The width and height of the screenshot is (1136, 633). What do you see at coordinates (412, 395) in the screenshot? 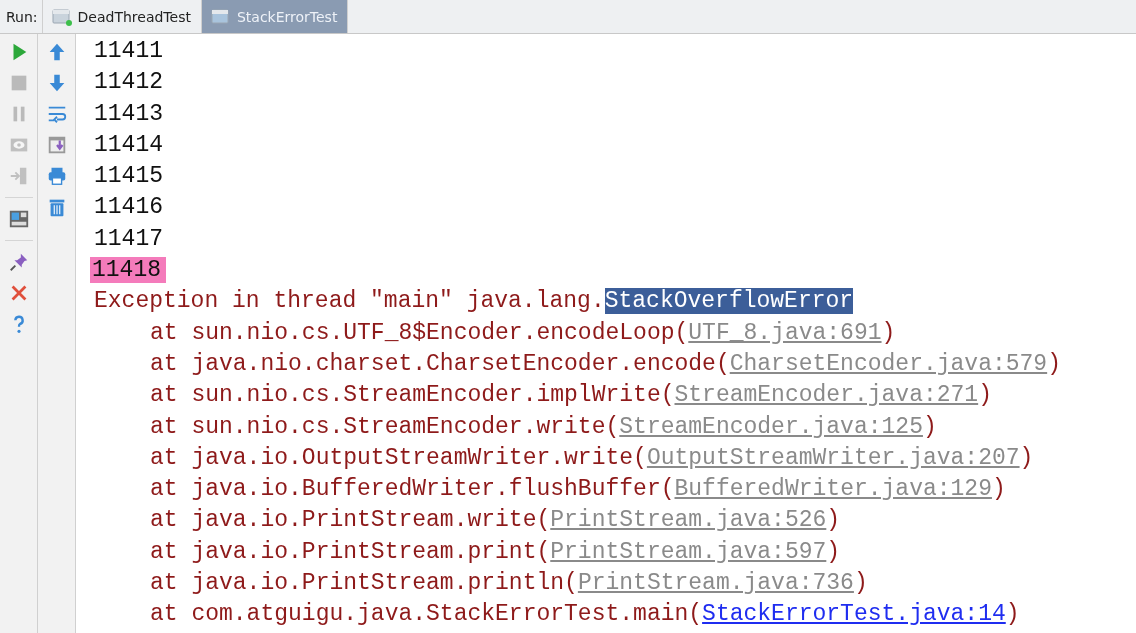
I see `stack-frame-text: at sun.nio.cs.StreamEncoder.implWrite(` at bounding box center [412, 395].